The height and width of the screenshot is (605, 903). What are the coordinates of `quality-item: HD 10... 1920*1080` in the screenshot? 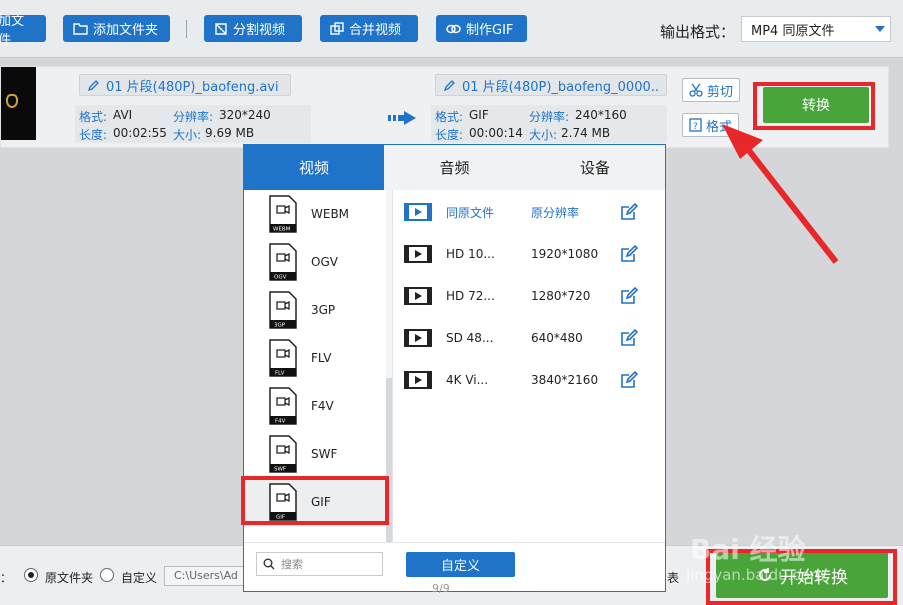 It's located at (534, 254).